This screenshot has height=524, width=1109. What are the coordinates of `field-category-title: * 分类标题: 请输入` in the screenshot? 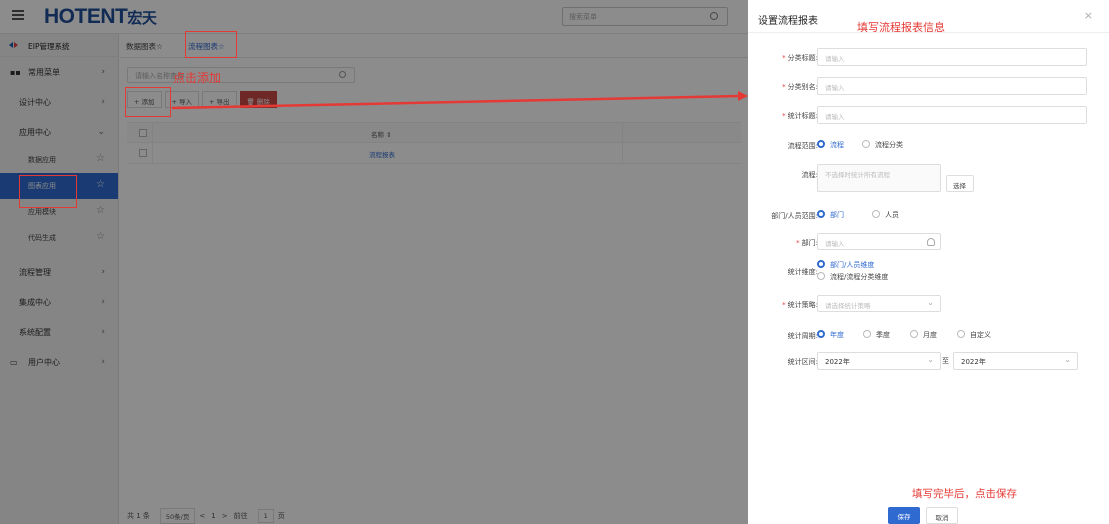 It's located at (928, 58).